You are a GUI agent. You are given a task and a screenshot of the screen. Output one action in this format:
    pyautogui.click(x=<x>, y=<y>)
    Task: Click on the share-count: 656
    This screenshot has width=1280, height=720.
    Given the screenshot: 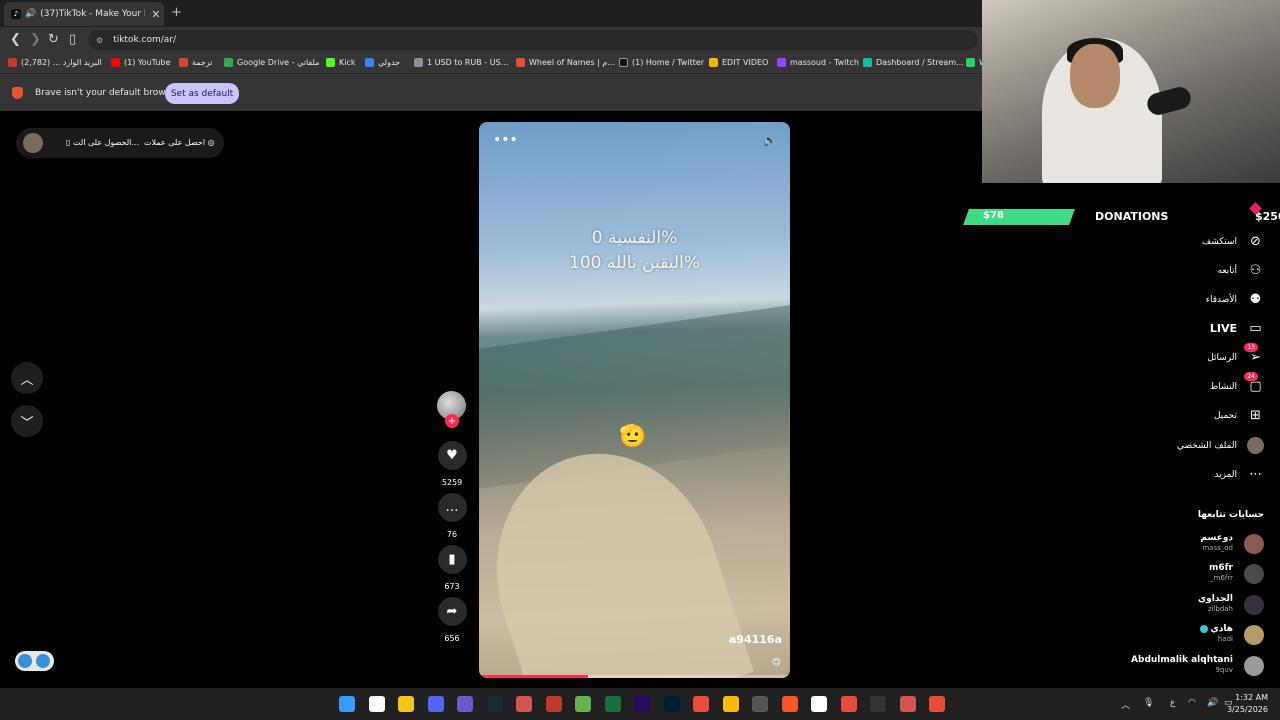 What is the action you would take?
    pyautogui.click(x=452, y=638)
    